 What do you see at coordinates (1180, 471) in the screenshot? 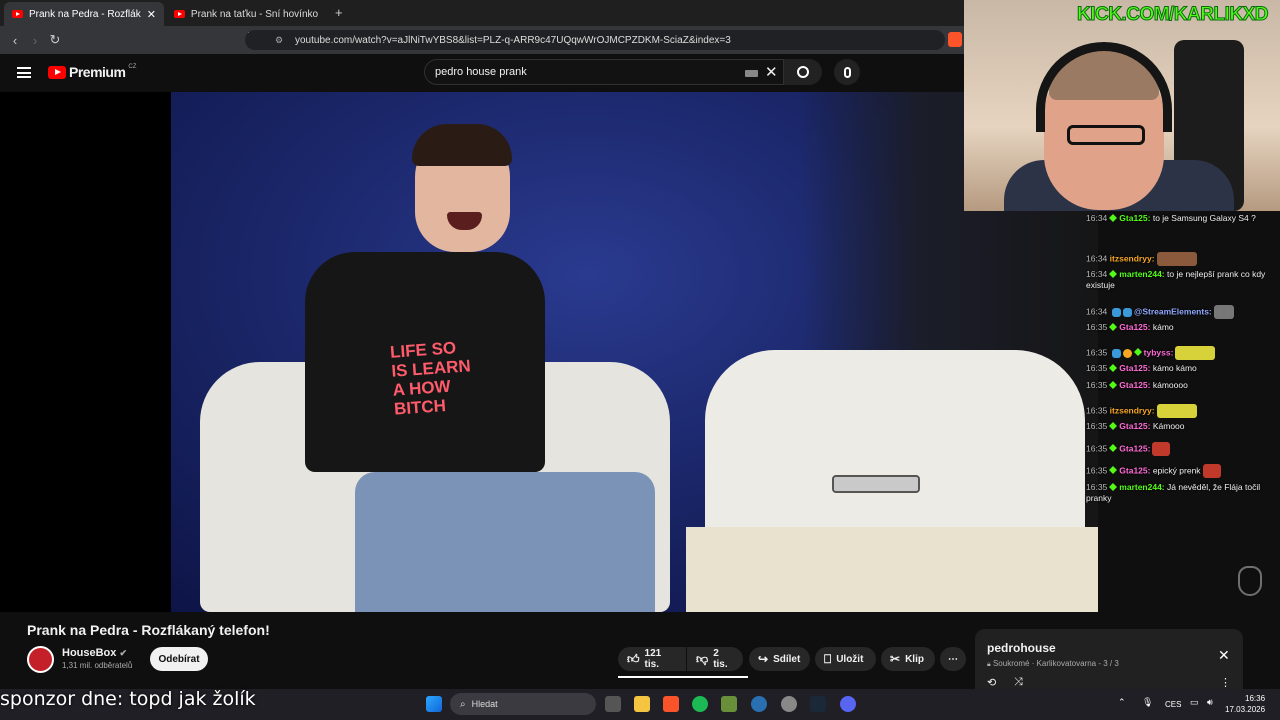
I see `chat-message: 16:35 Gta125: epický prenk` at bounding box center [1180, 471].